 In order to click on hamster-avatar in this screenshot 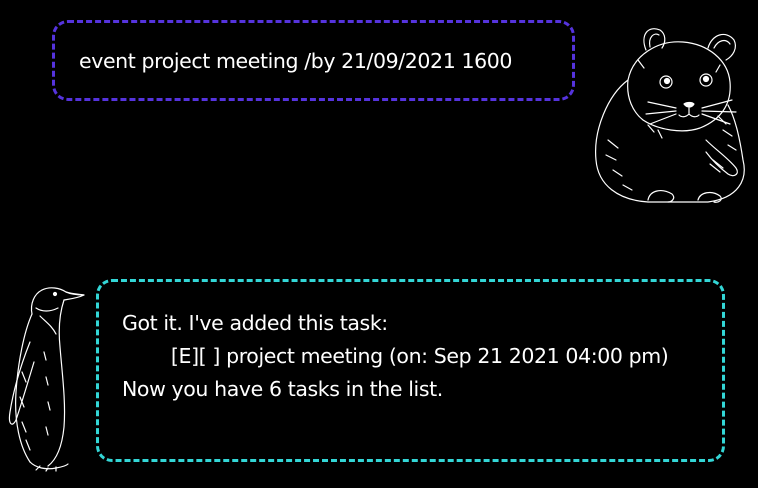, I will do `click(670, 115)`.